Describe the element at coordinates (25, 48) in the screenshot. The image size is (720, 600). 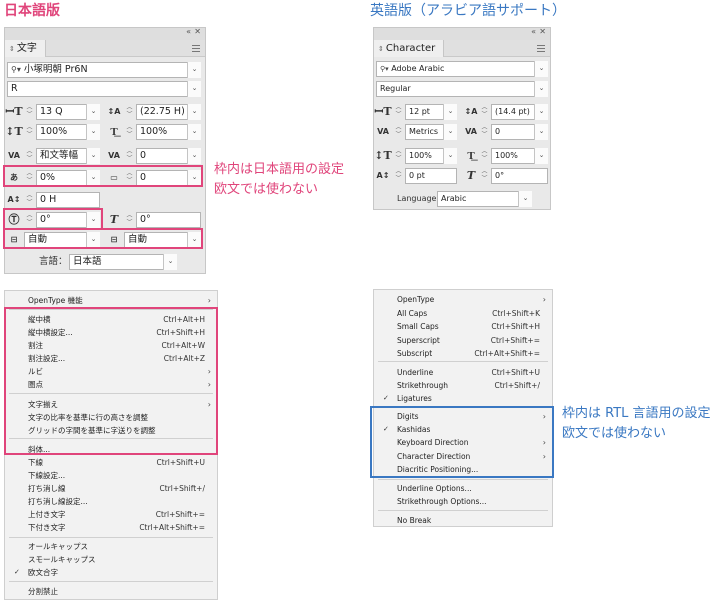
I see `ja-tab-character: ⇕ 文字` at that location.